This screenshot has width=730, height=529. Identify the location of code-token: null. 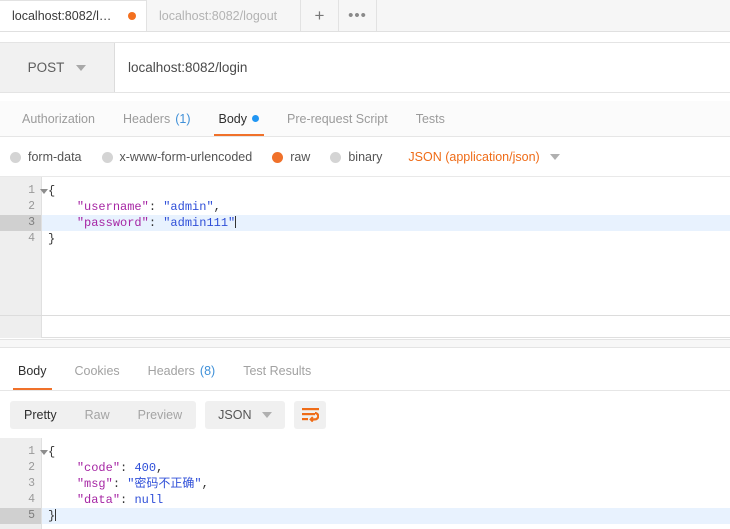
(149, 500).